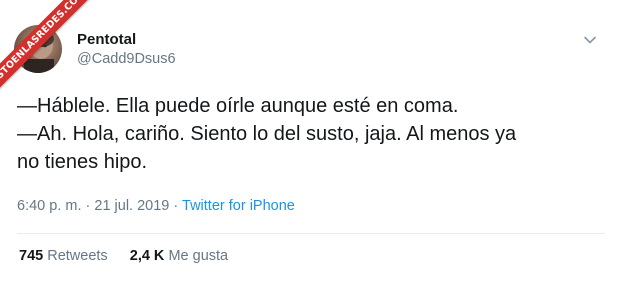 Image resolution: width=617 pixels, height=292 pixels. Describe the element at coordinates (198, 256) in the screenshot. I see `likes-label: Me gusta` at that location.